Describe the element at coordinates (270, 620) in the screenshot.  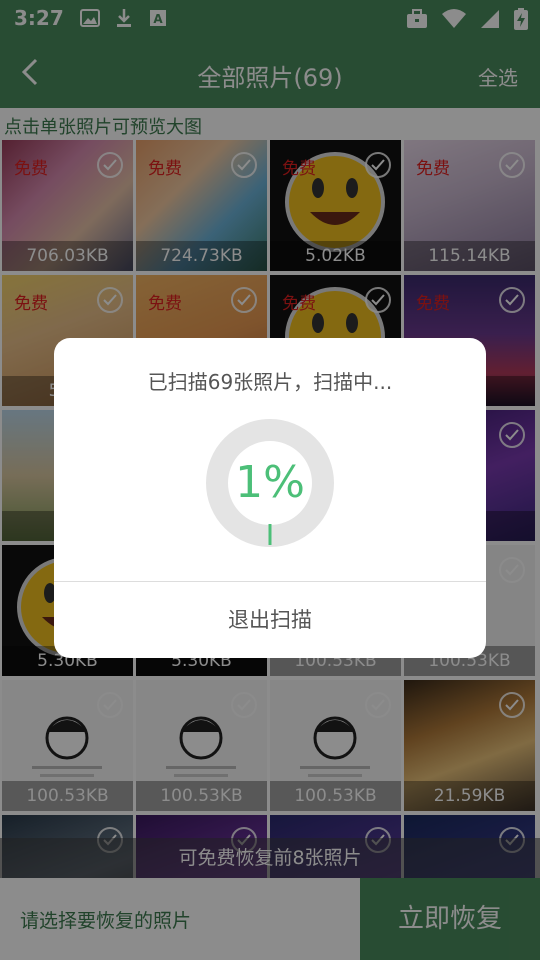
I see `exit-scan-button: 退出扫描` at that location.